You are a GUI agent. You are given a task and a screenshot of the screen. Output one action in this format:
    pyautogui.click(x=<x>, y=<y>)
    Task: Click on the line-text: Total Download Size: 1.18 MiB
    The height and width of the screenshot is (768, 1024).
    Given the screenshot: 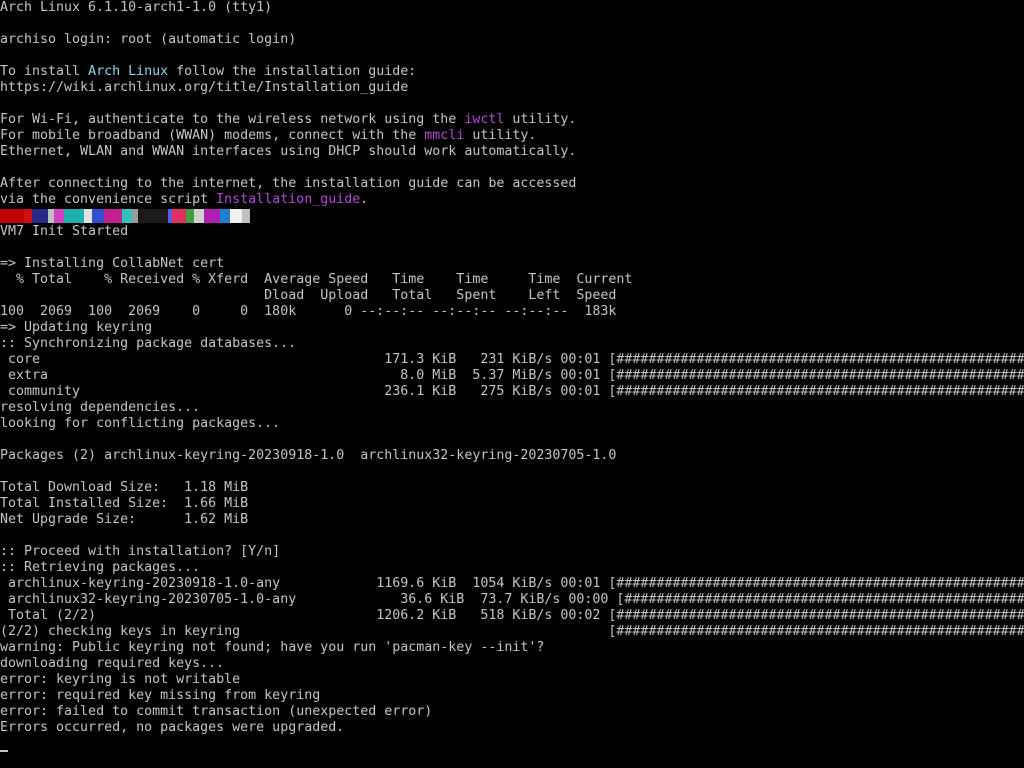 What is the action you would take?
    pyautogui.click(x=124, y=487)
    